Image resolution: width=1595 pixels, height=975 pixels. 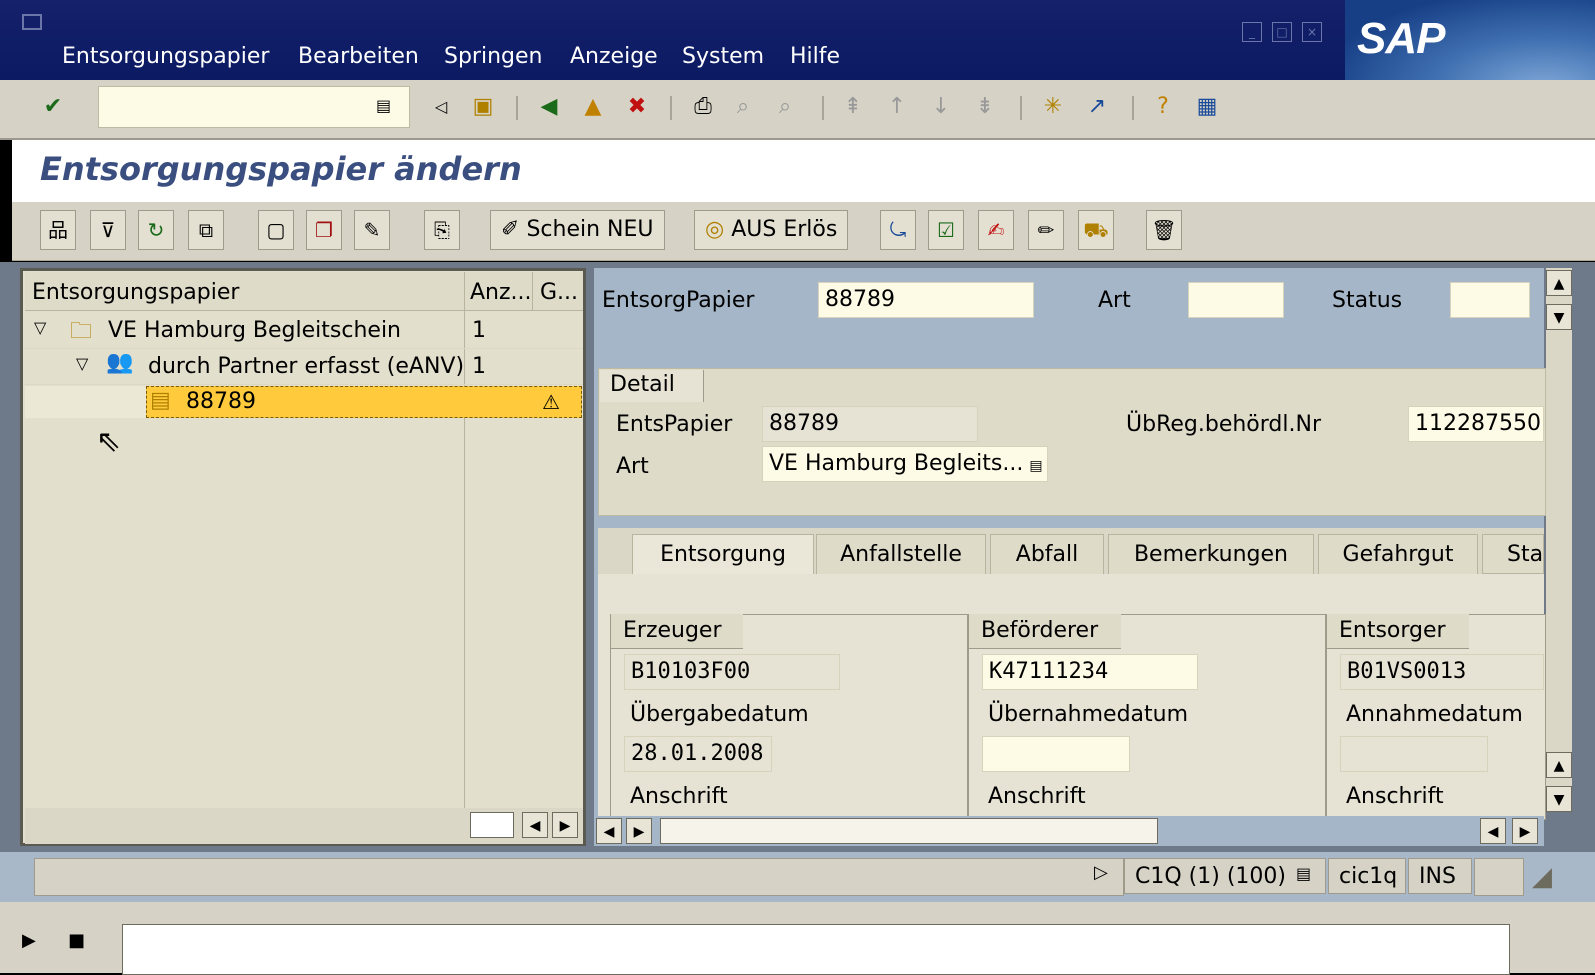 What do you see at coordinates (165, 56) in the screenshot?
I see `menu-entsorgungspapier: Entsorgungspapier` at bounding box center [165, 56].